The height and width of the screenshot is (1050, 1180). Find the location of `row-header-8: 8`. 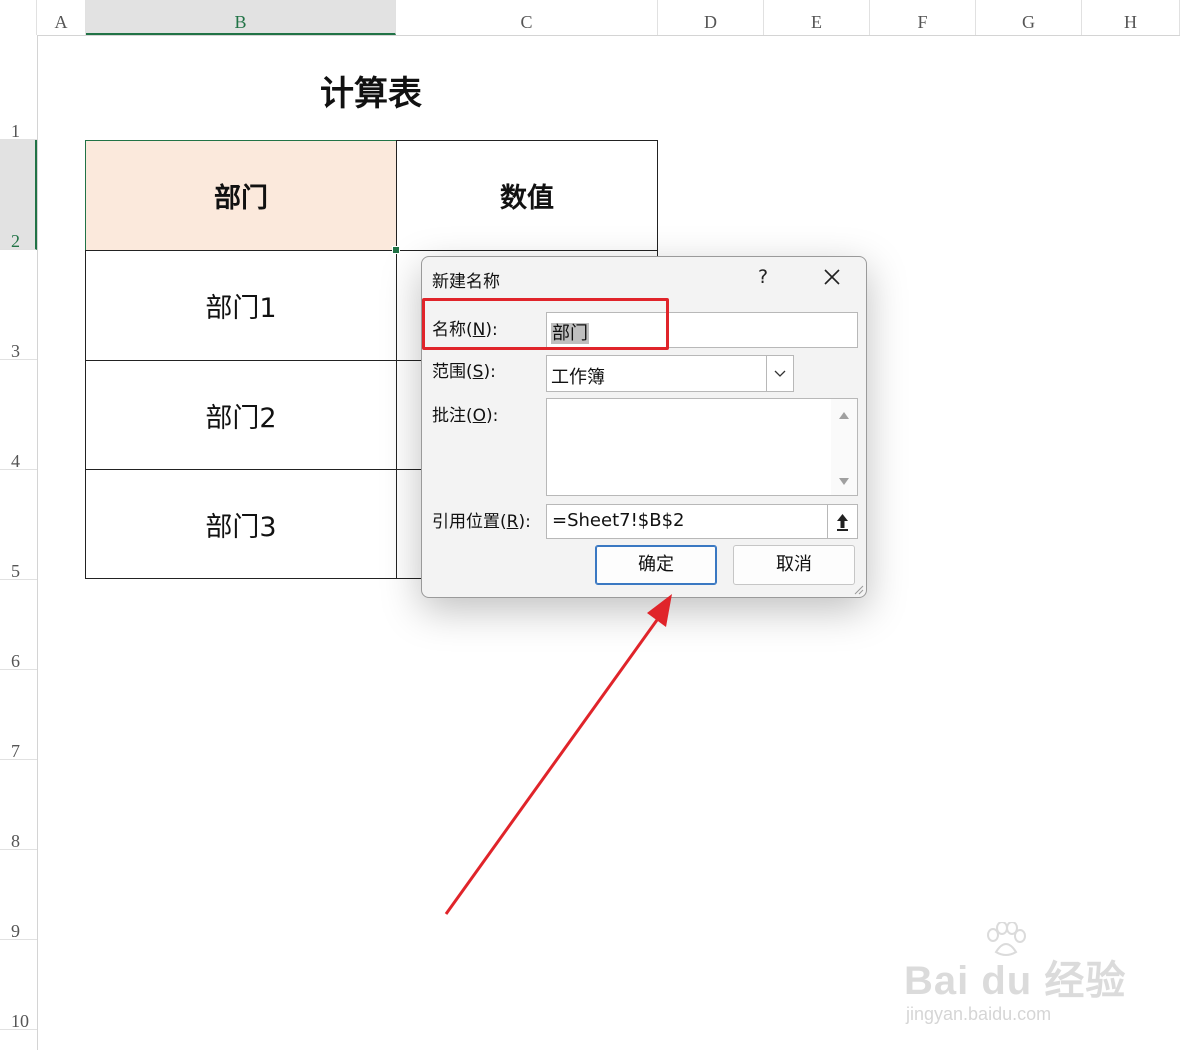

row-header-8: 8 is located at coordinates (18, 805).